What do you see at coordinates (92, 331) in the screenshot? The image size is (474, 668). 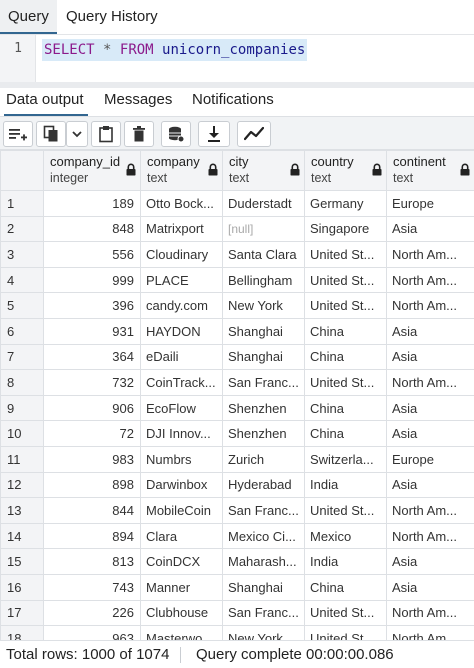 I see `cell-company-id: 931` at bounding box center [92, 331].